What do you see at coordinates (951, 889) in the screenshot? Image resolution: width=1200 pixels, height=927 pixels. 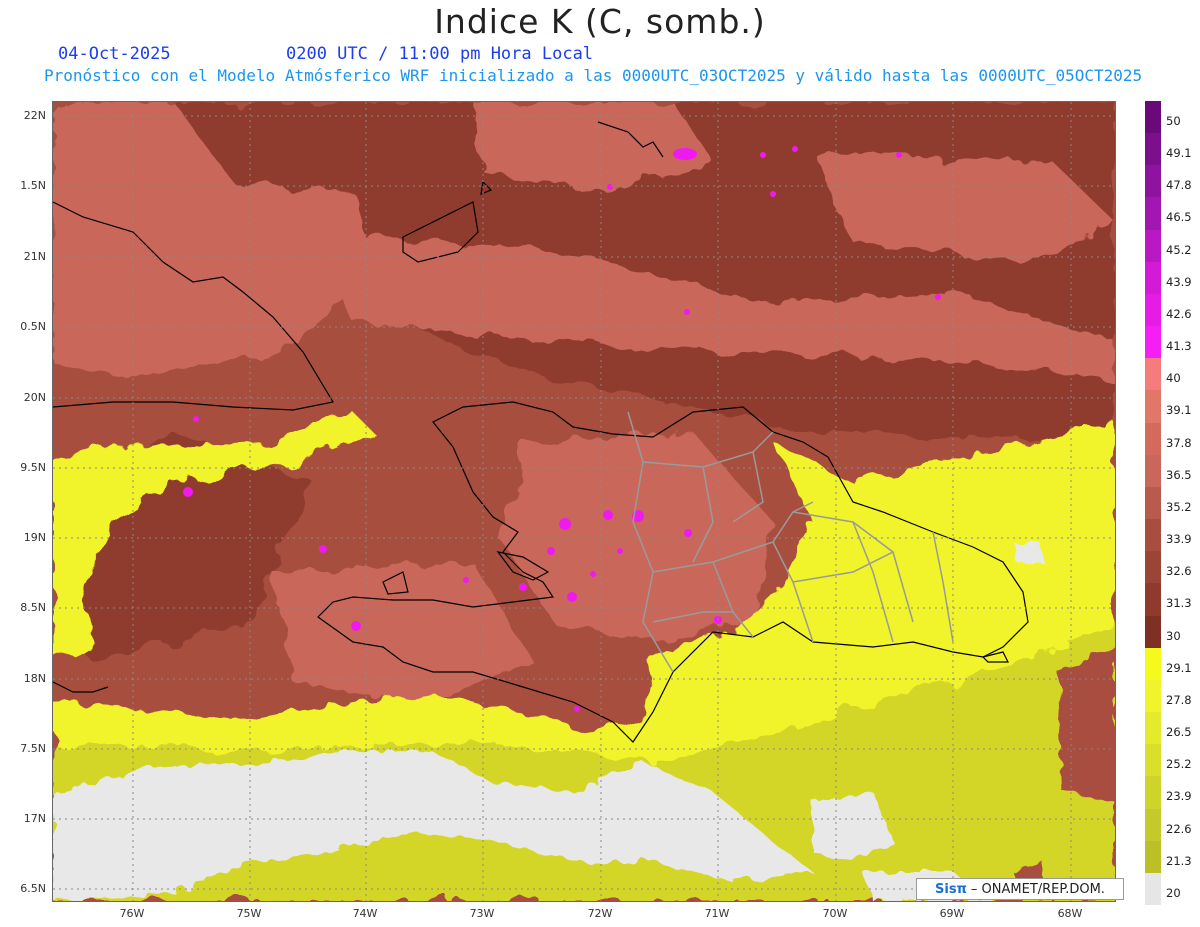 I see `credit-brand: Sisπ` at bounding box center [951, 889].